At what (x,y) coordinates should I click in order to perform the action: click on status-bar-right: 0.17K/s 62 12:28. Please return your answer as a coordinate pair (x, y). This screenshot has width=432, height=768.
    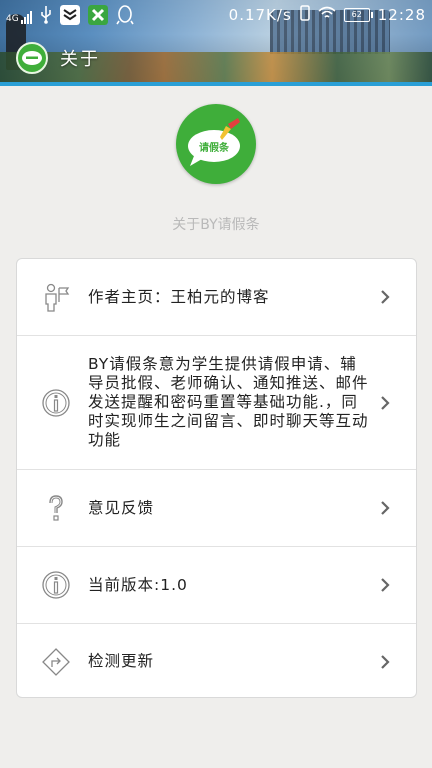
    Looking at the image, I should click on (327, 15).